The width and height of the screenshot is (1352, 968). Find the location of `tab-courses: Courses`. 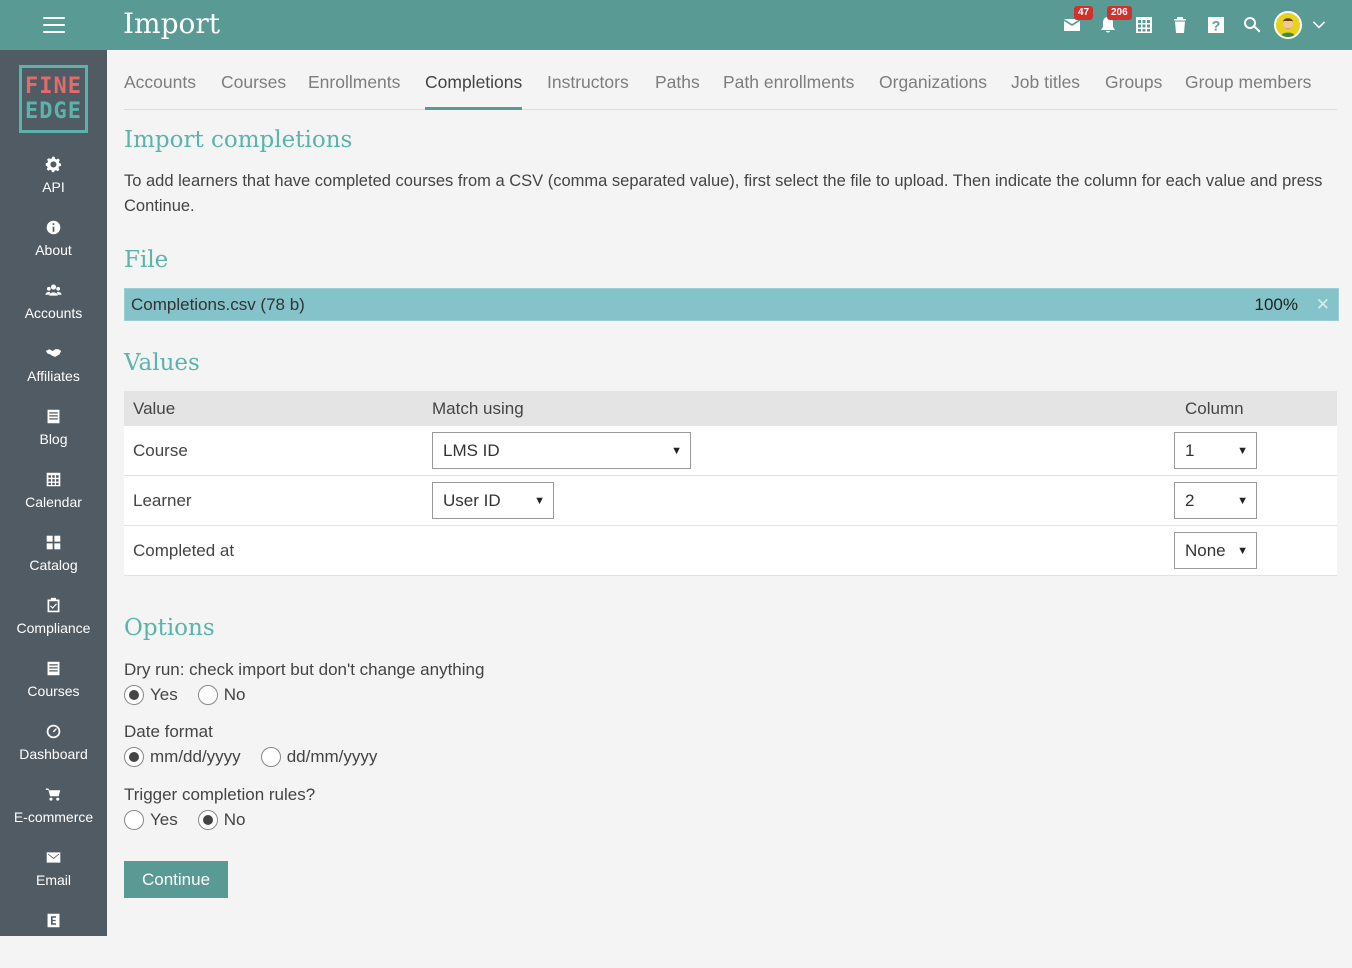

tab-courses: Courses is located at coordinates (253, 91).